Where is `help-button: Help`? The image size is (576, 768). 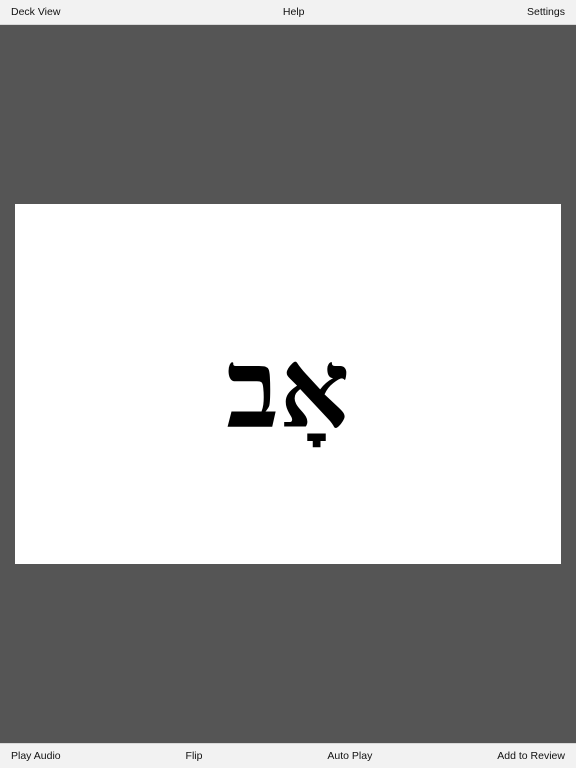
help-button: Help is located at coordinates (294, 12).